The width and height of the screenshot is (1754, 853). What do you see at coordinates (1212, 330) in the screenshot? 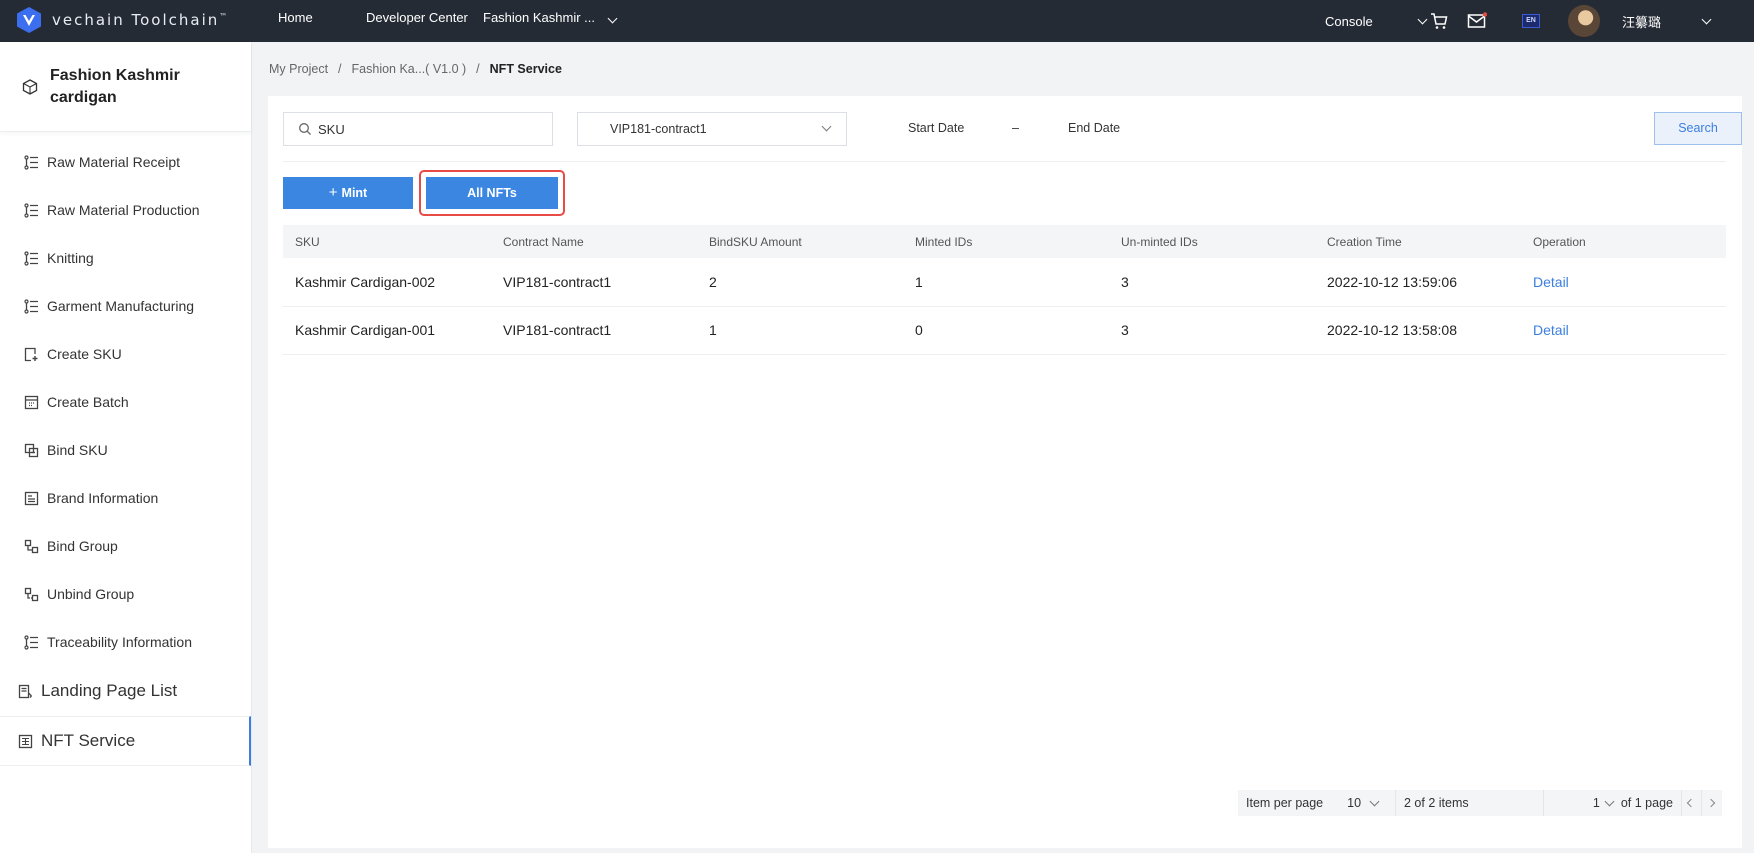
I see `cell-unminted-ids: 3` at bounding box center [1212, 330].